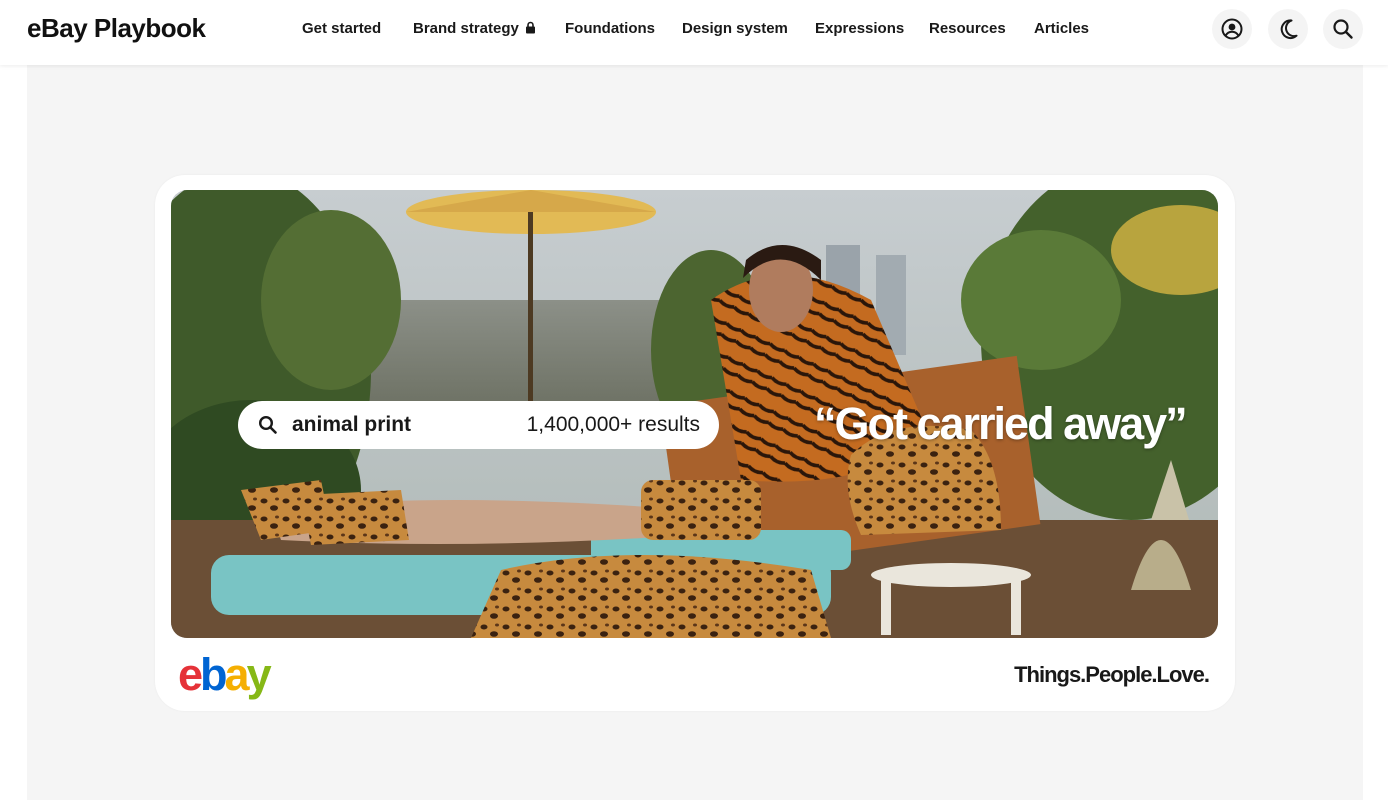 This screenshot has height=800, width=1388. I want to click on logo-letter-y: y, so click(259, 674).